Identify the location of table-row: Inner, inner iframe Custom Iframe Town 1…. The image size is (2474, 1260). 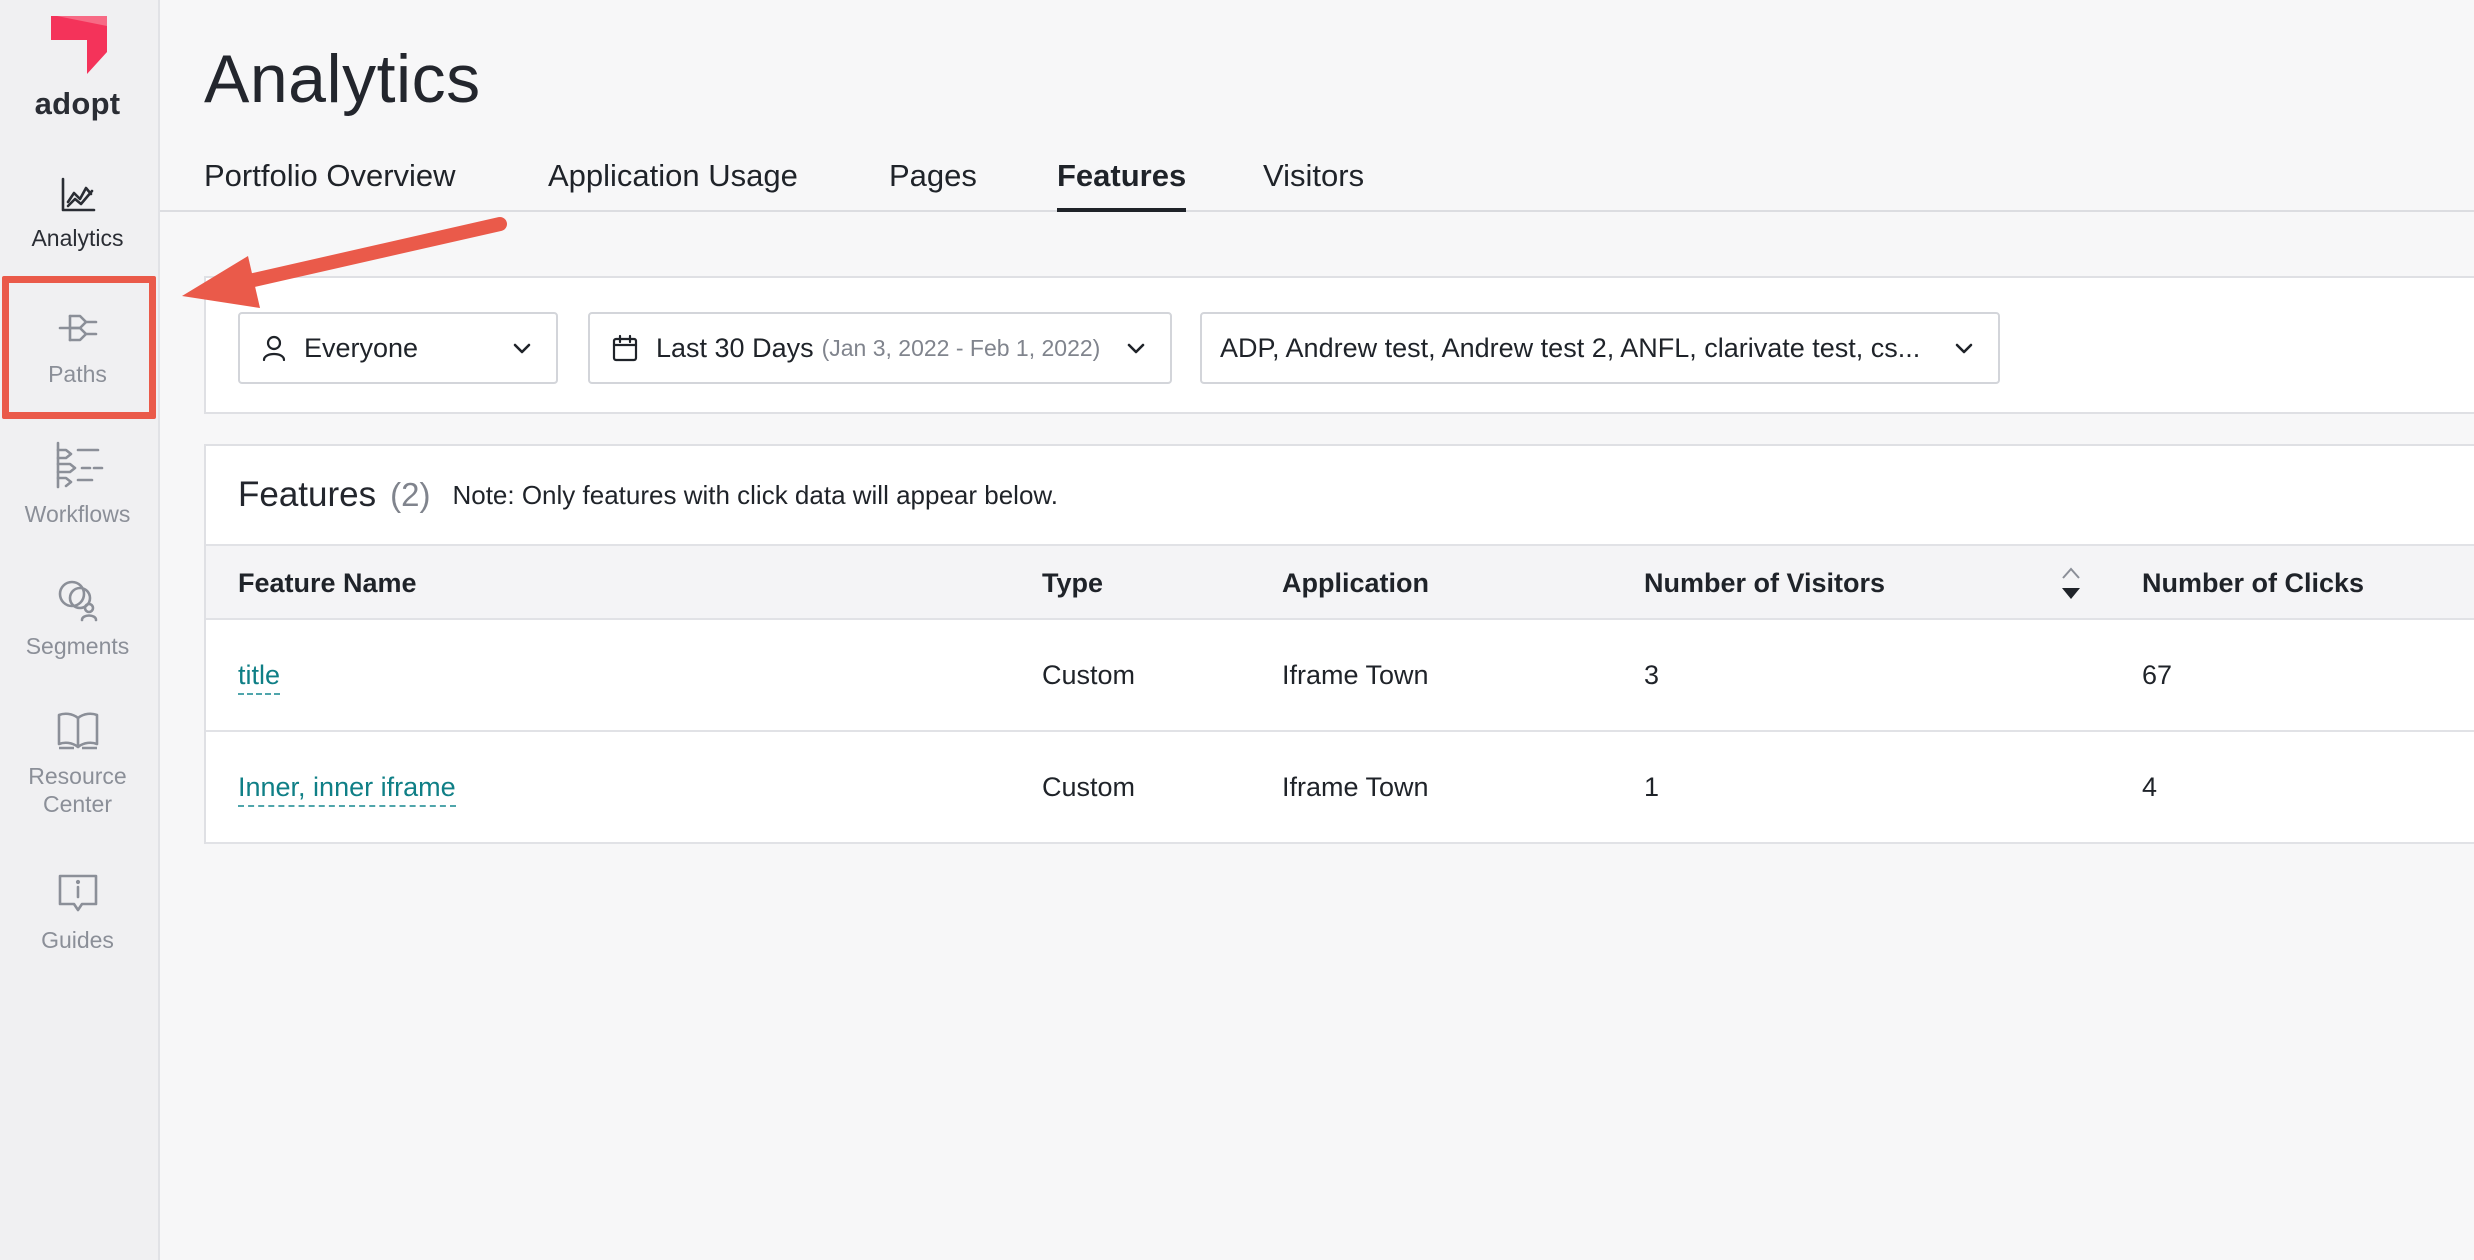
(1340, 788).